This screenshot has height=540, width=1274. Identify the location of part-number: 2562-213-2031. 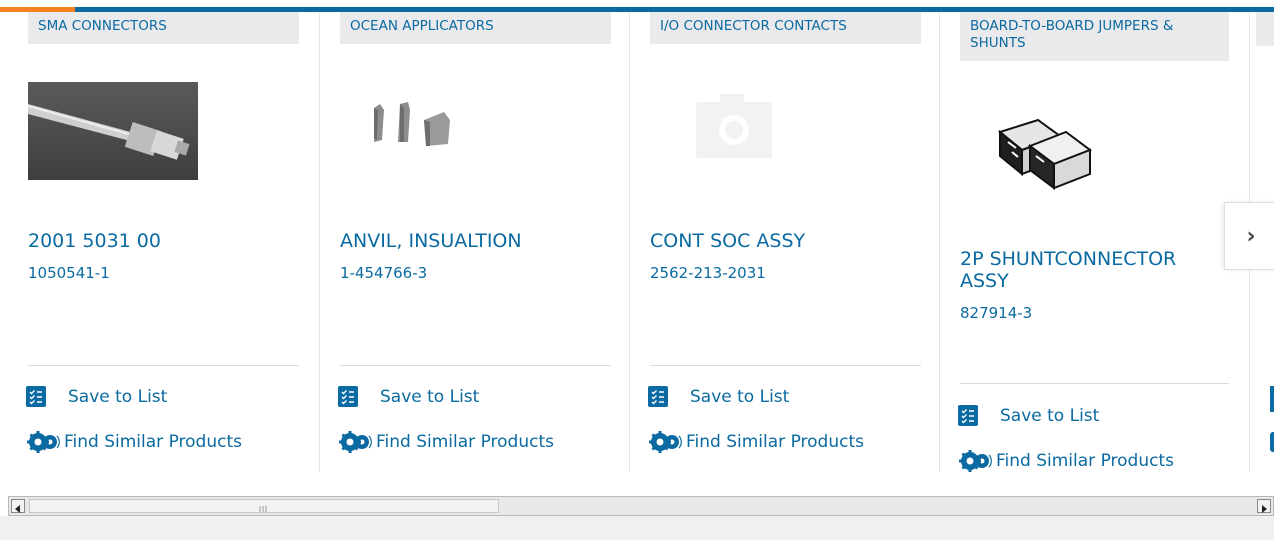
(708, 273).